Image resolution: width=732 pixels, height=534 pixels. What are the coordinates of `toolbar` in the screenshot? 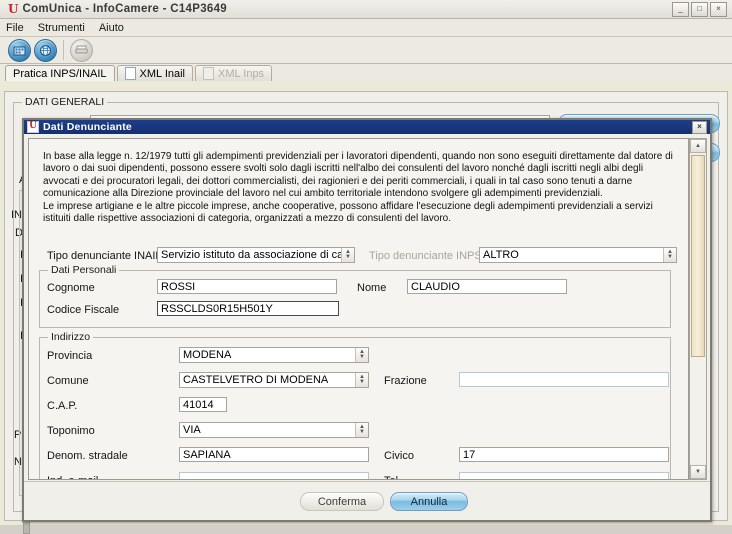 It's located at (366, 50).